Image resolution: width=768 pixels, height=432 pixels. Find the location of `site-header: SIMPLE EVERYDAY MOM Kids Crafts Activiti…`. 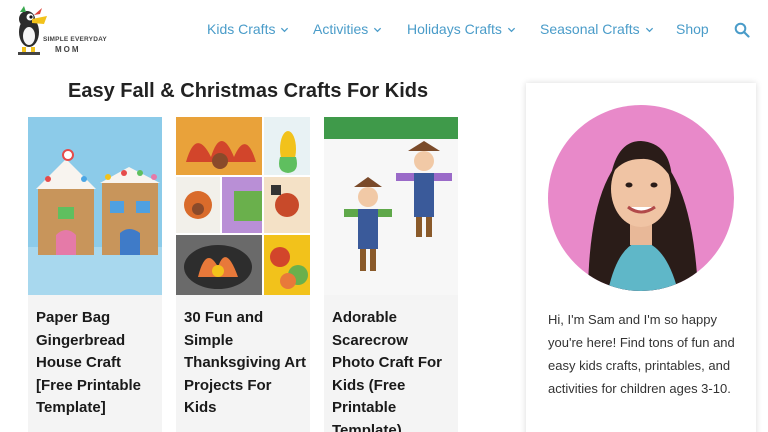

site-header: SIMPLE EVERYDAY MOM Kids Crafts Activiti… is located at coordinates (384, 32).